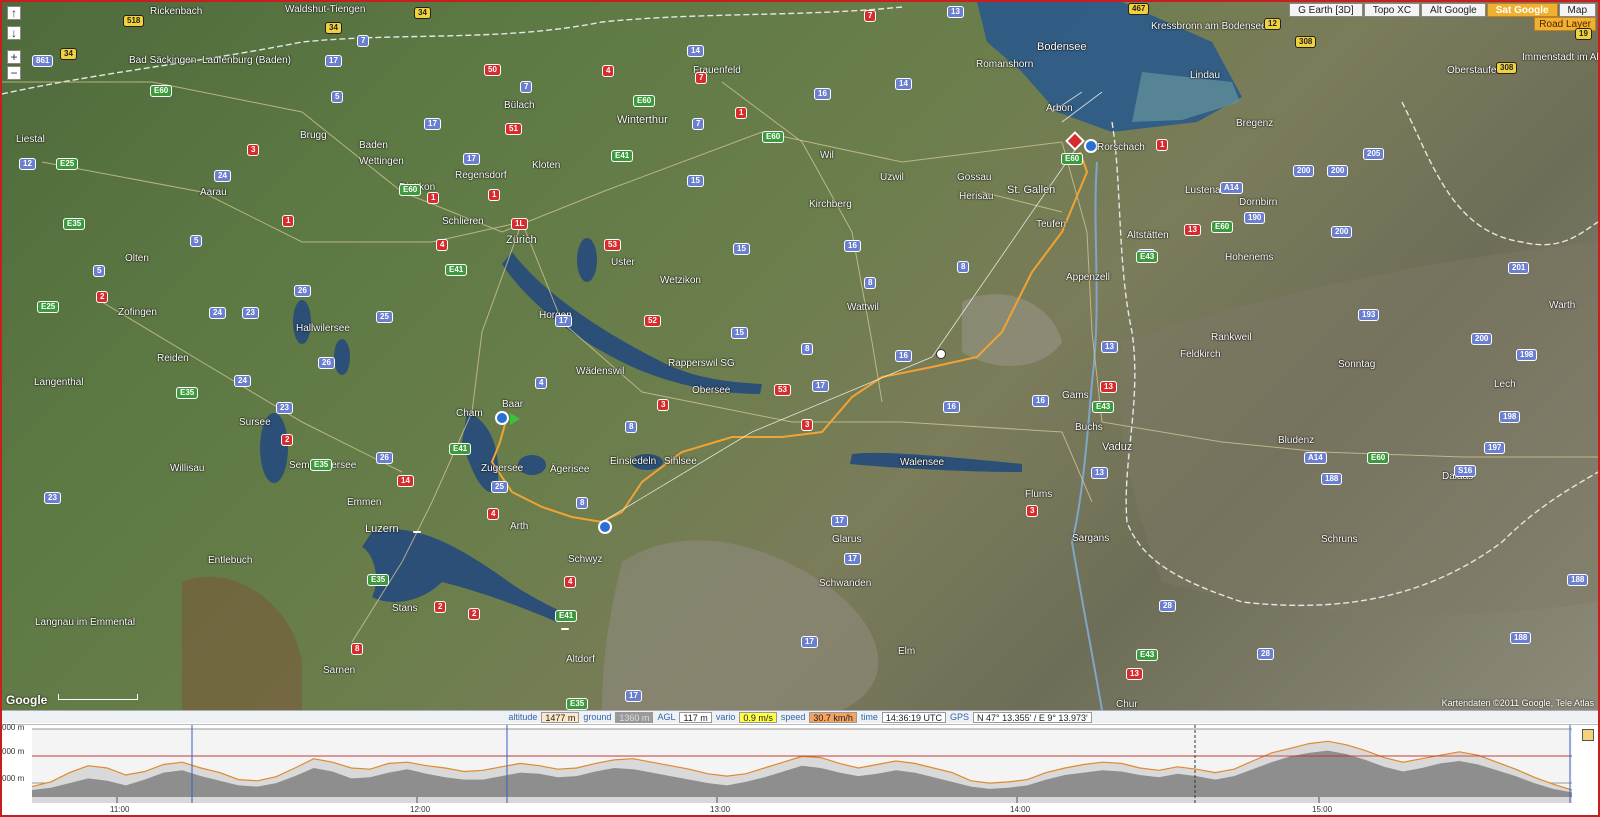  Describe the element at coordinates (793, 717) in the screenshot. I see `speed-label: speed` at that location.